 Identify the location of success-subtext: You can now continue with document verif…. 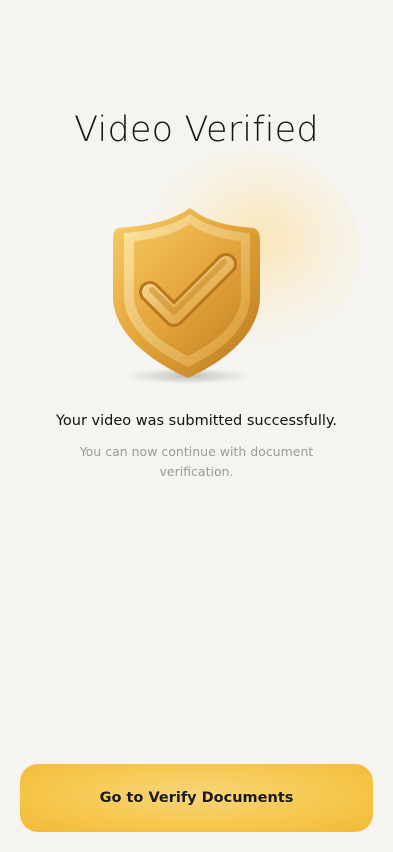
(196, 461).